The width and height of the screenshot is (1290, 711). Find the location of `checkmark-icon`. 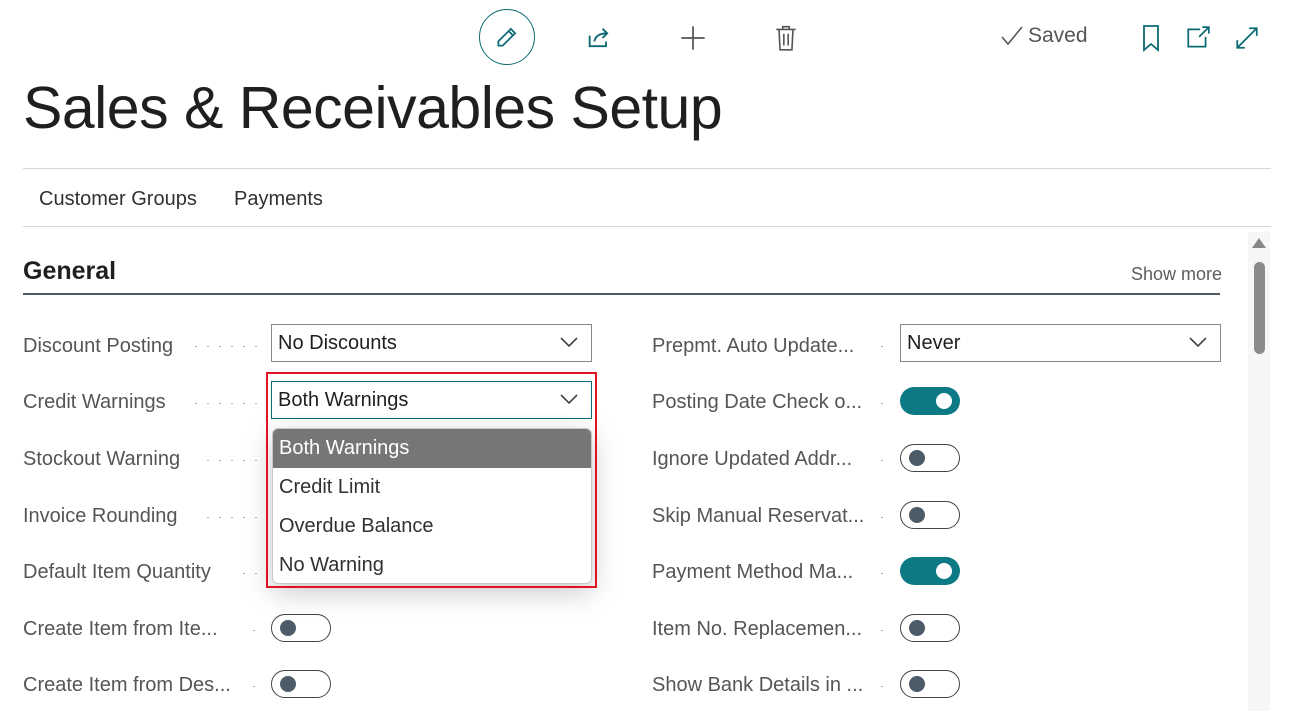

checkmark-icon is located at coordinates (1012, 36).